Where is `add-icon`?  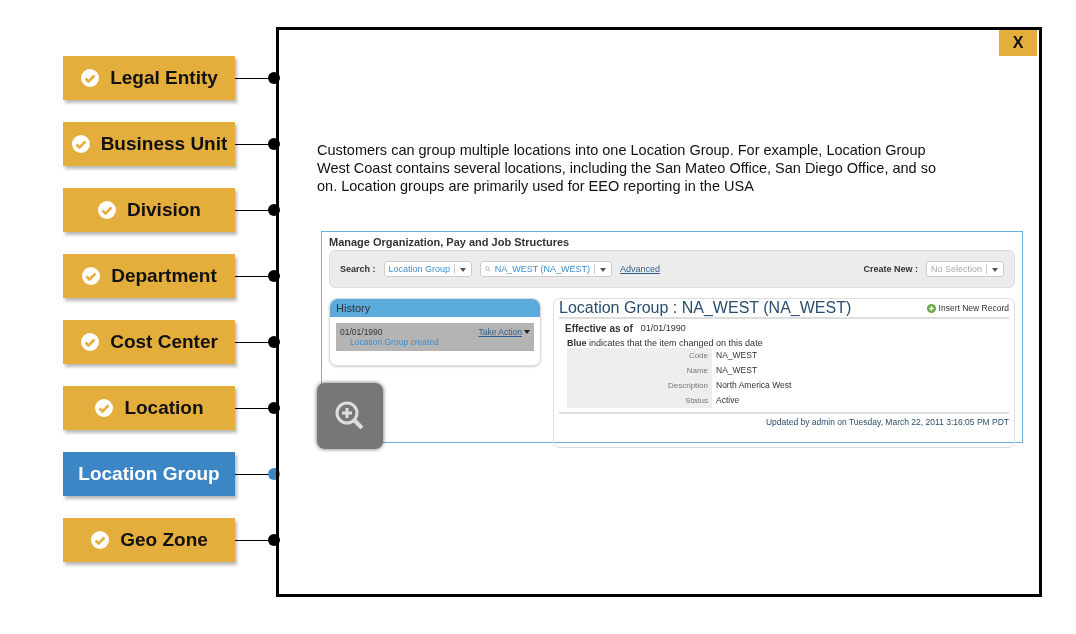 add-icon is located at coordinates (931, 308).